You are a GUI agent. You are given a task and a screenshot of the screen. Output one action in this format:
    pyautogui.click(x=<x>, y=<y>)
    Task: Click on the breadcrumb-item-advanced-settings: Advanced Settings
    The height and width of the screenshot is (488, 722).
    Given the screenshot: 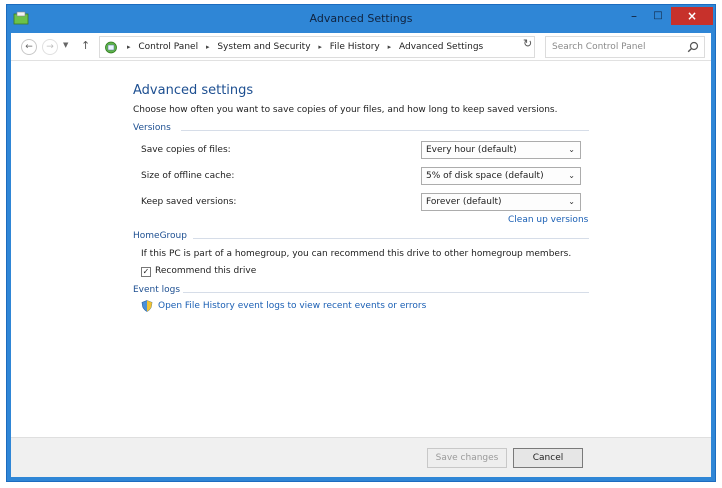 What is the action you would take?
    pyautogui.click(x=441, y=47)
    